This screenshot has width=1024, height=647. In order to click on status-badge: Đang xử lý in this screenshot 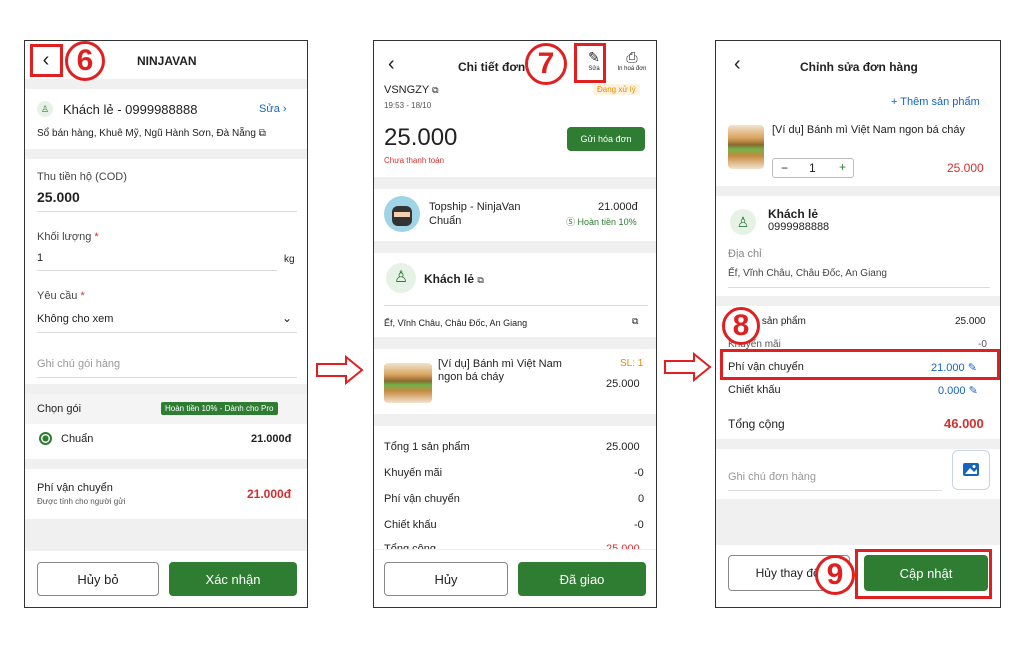, I will do `click(616, 89)`.